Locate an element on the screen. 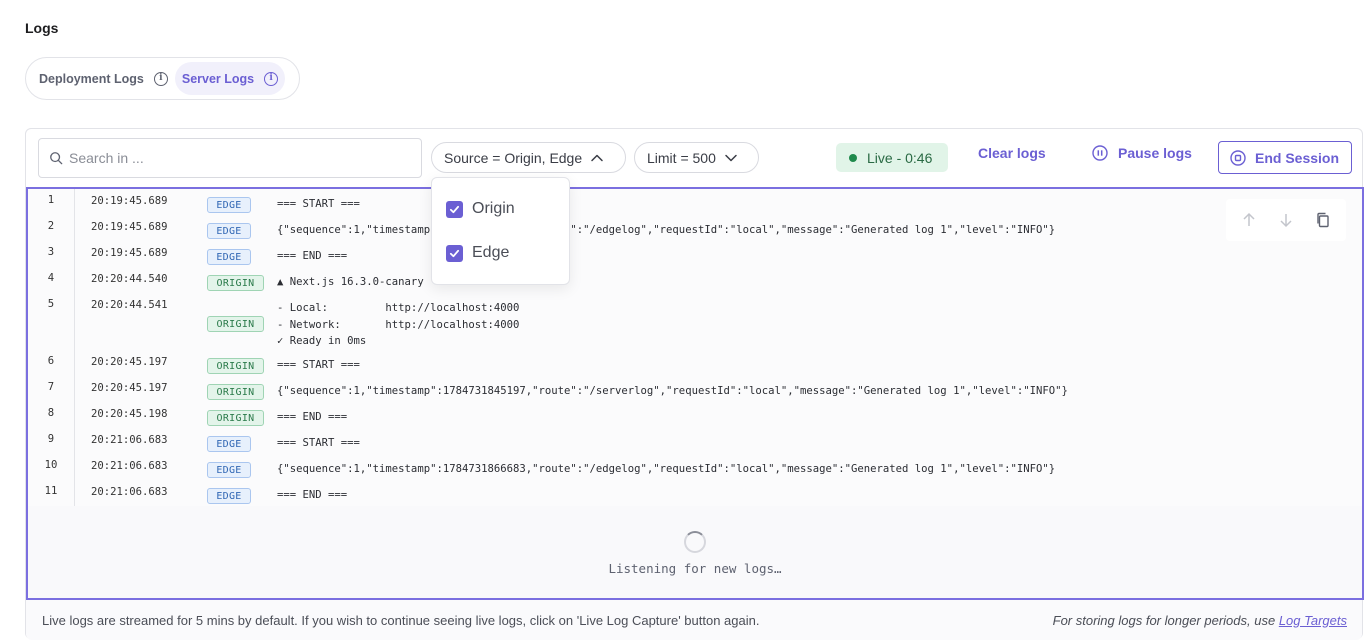  source-option-origin: Origin is located at coordinates (480, 209).